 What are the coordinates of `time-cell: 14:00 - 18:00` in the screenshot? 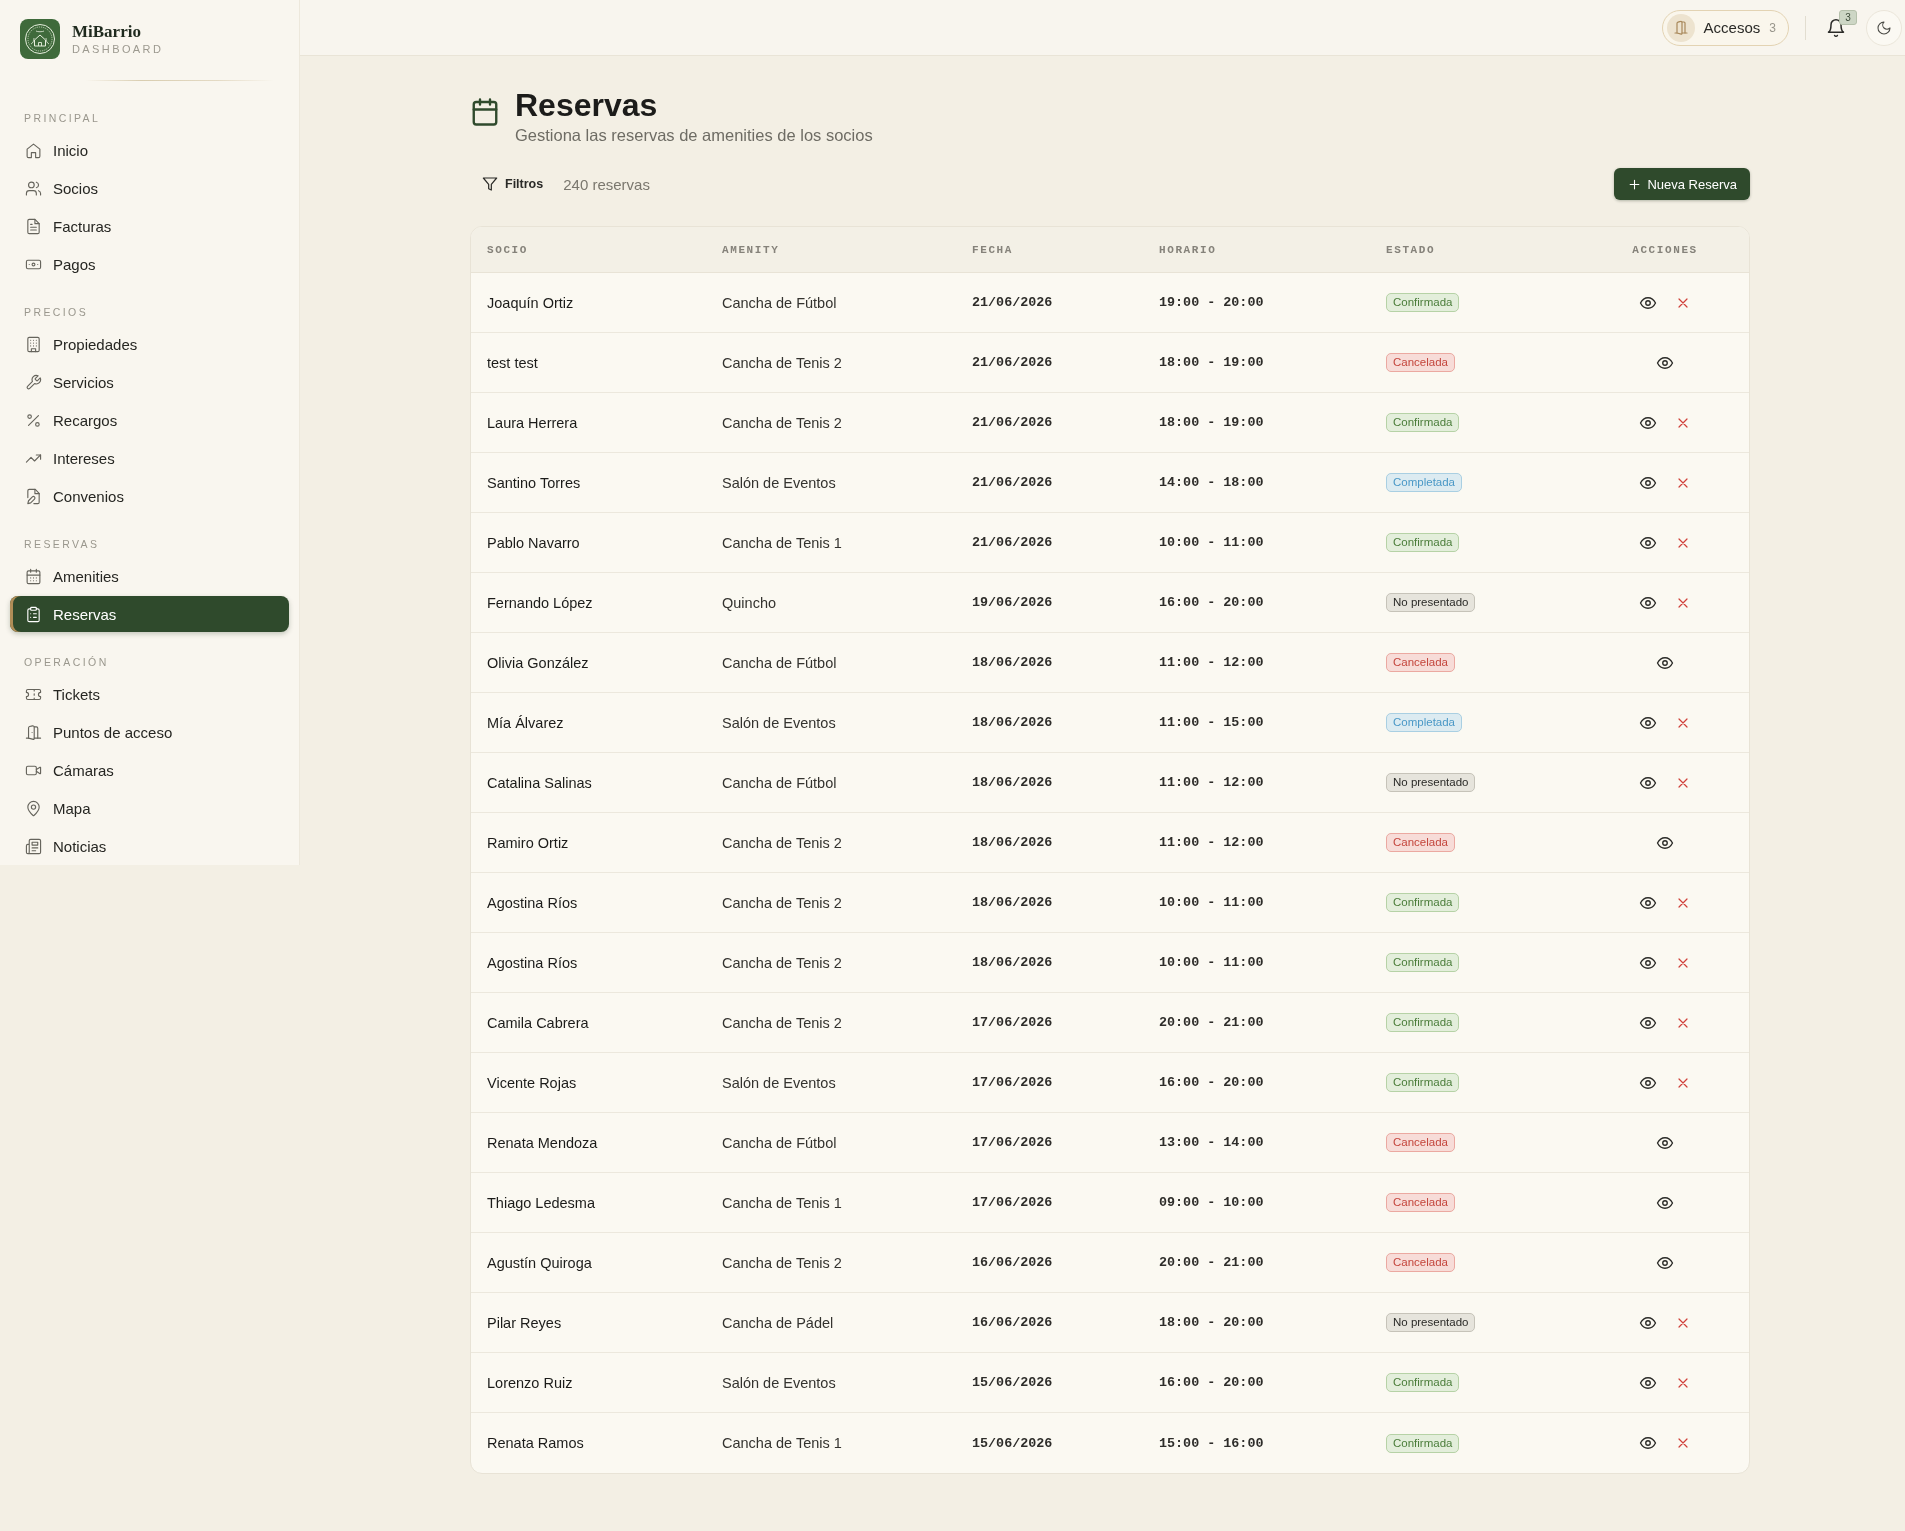 It's located at (1211, 482).